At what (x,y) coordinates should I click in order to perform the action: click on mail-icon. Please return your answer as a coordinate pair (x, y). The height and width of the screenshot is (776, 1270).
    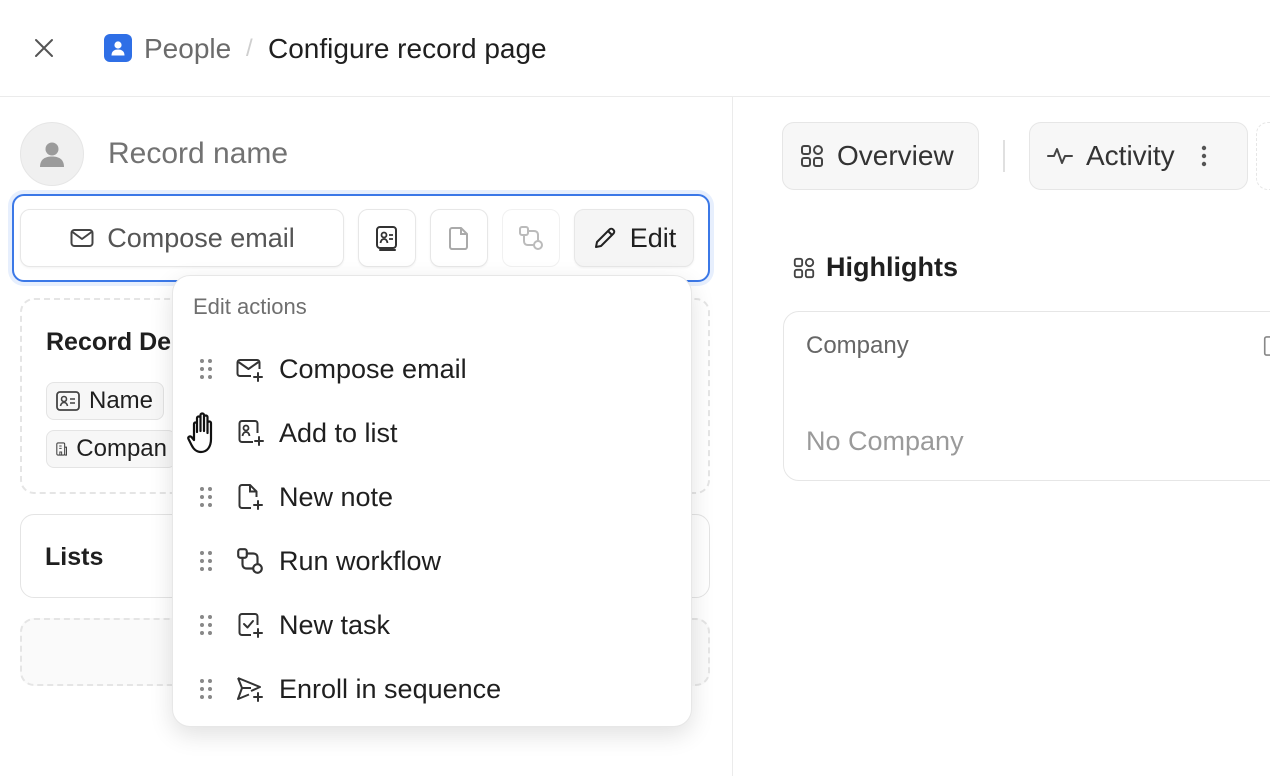
    Looking at the image, I should click on (82, 238).